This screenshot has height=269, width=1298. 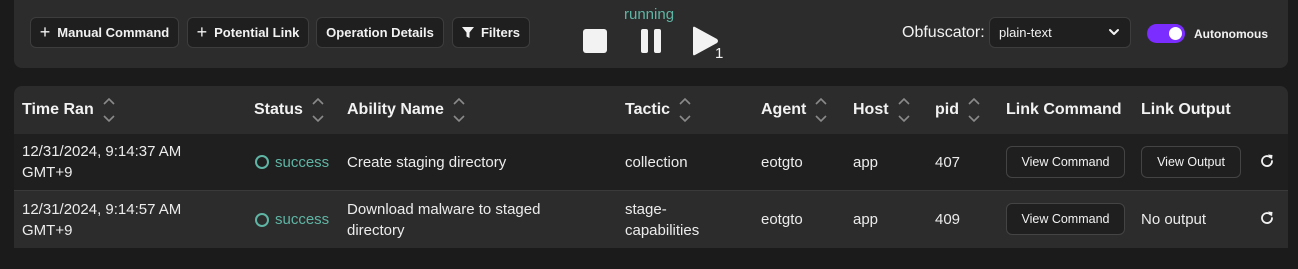 What do you see at coordinates (101, 162) in the screenshot?
I see `time-ran-cell: 12/31/2024, 9:14:37 AM GMT+9` at bounding box center [101, 162].